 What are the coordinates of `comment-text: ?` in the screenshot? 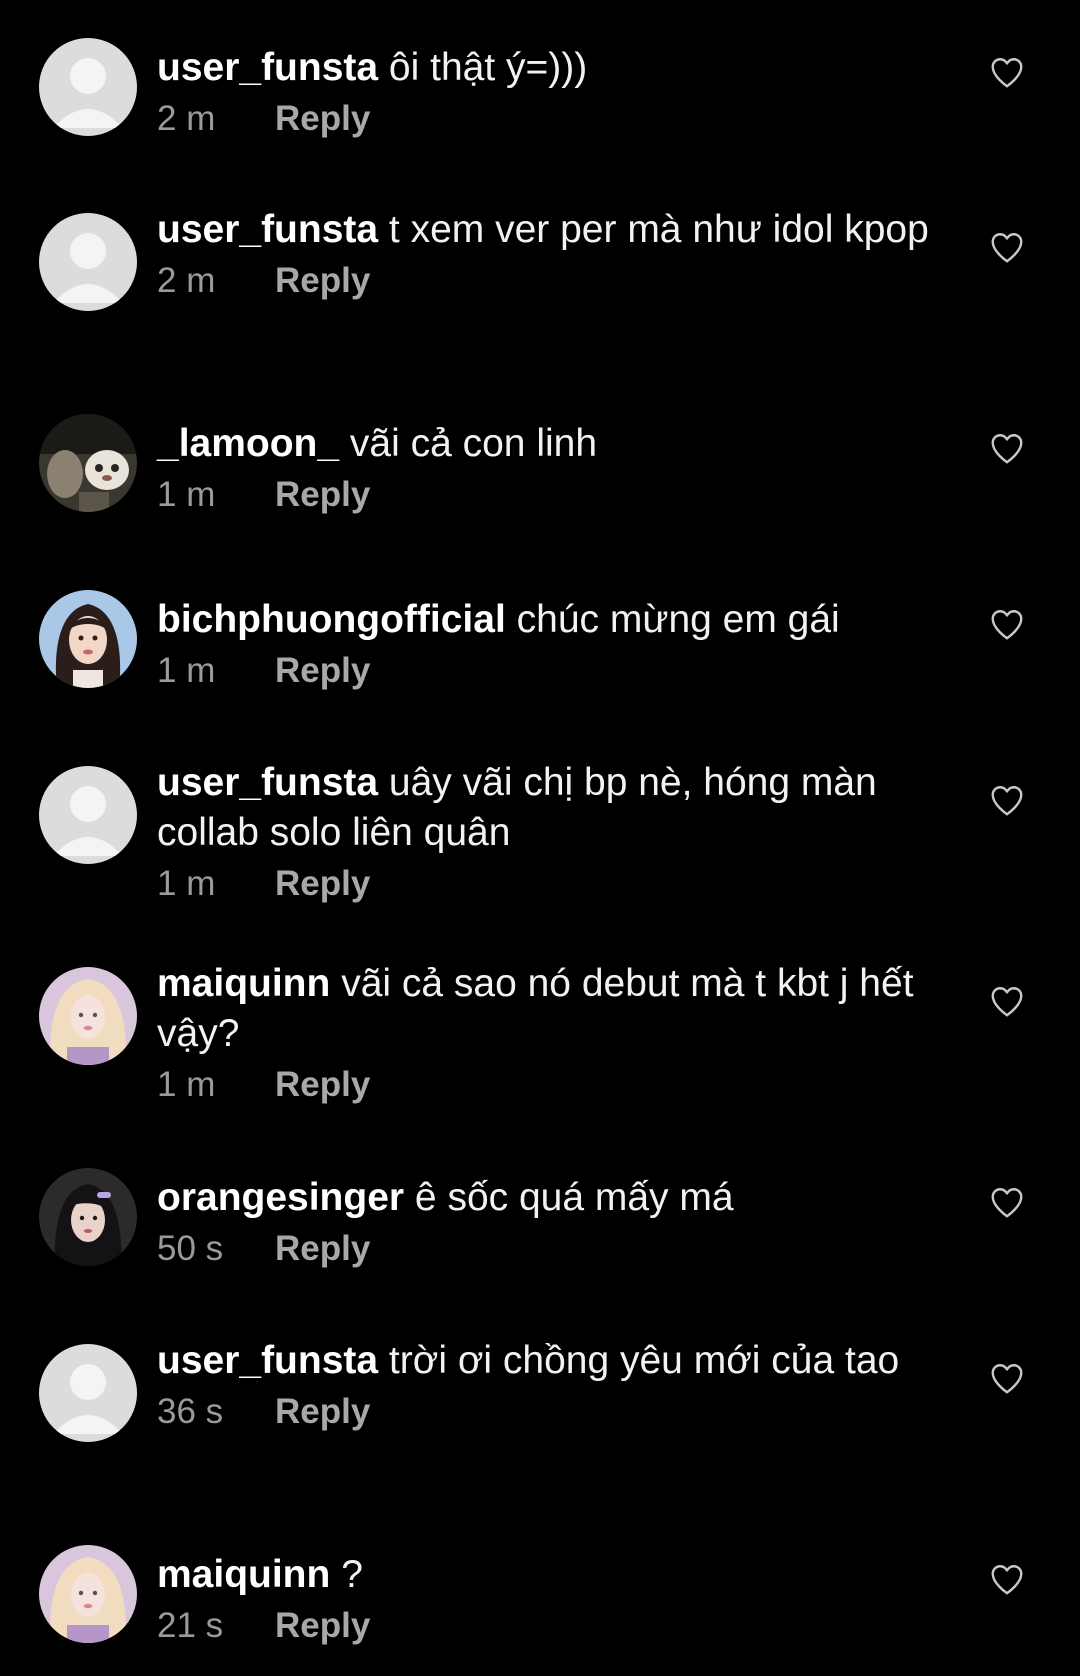 It's located at (352, 1574).